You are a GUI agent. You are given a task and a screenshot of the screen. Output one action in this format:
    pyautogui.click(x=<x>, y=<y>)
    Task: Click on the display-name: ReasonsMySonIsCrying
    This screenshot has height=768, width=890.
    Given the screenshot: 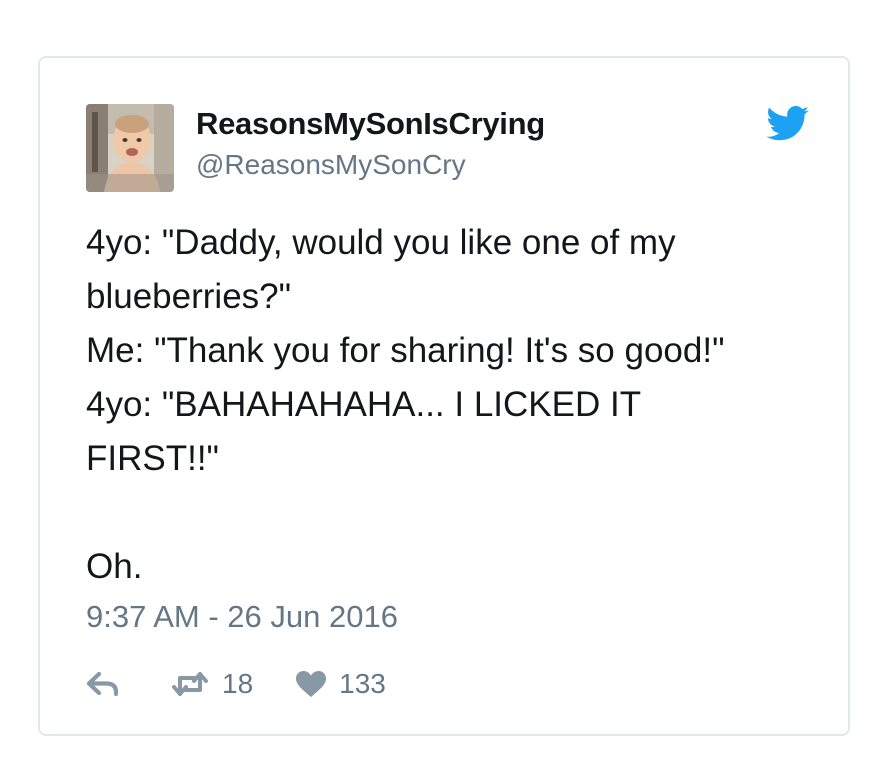 What is the action you would take?
    pyautogui.click(x=370, y=124)
    